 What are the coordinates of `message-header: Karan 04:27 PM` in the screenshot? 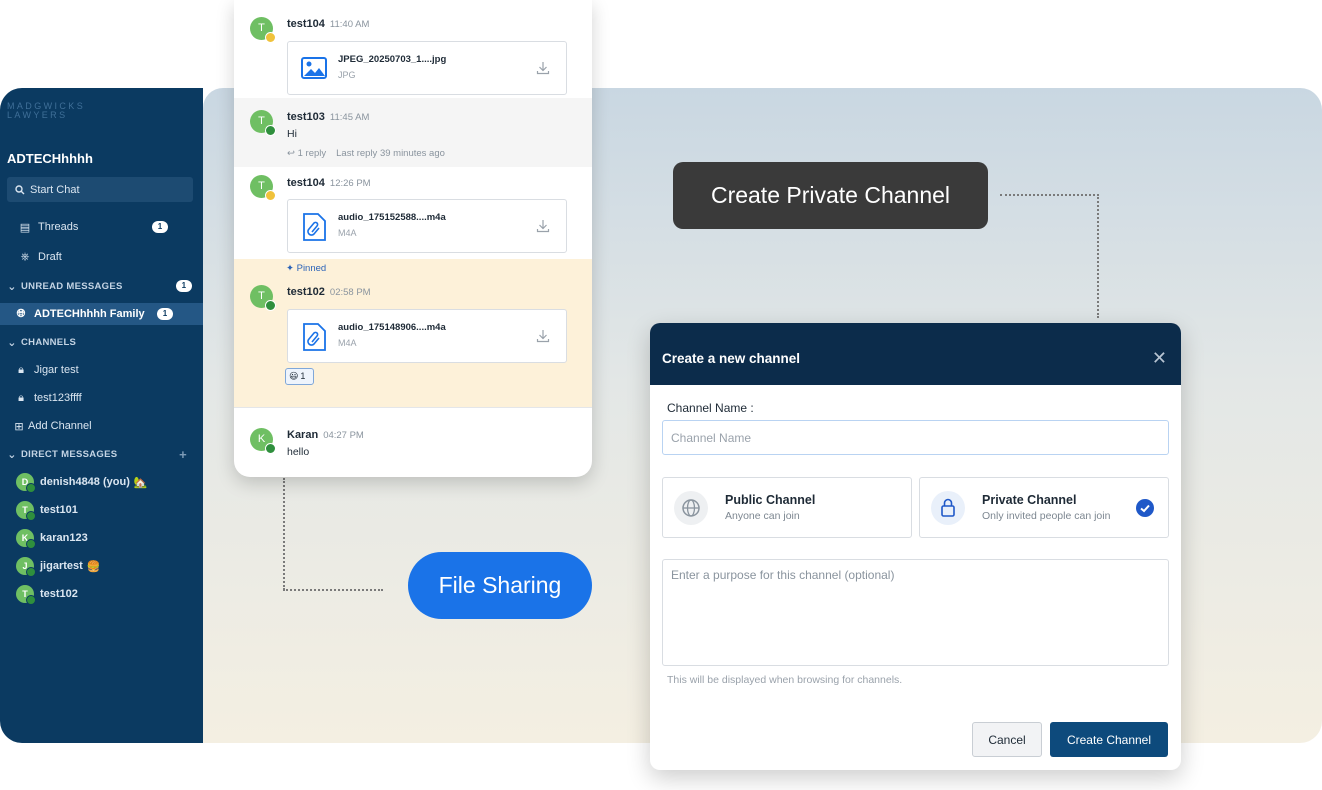 It's located at (325, 435).